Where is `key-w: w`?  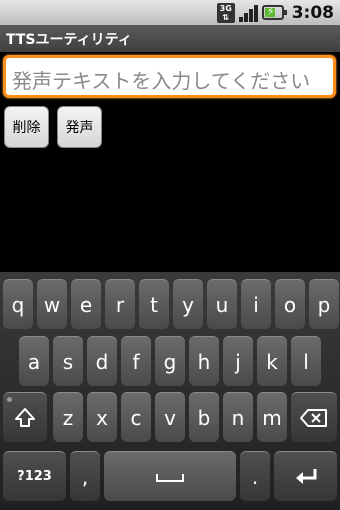 key-w: w is located at coordinates (52, 304).